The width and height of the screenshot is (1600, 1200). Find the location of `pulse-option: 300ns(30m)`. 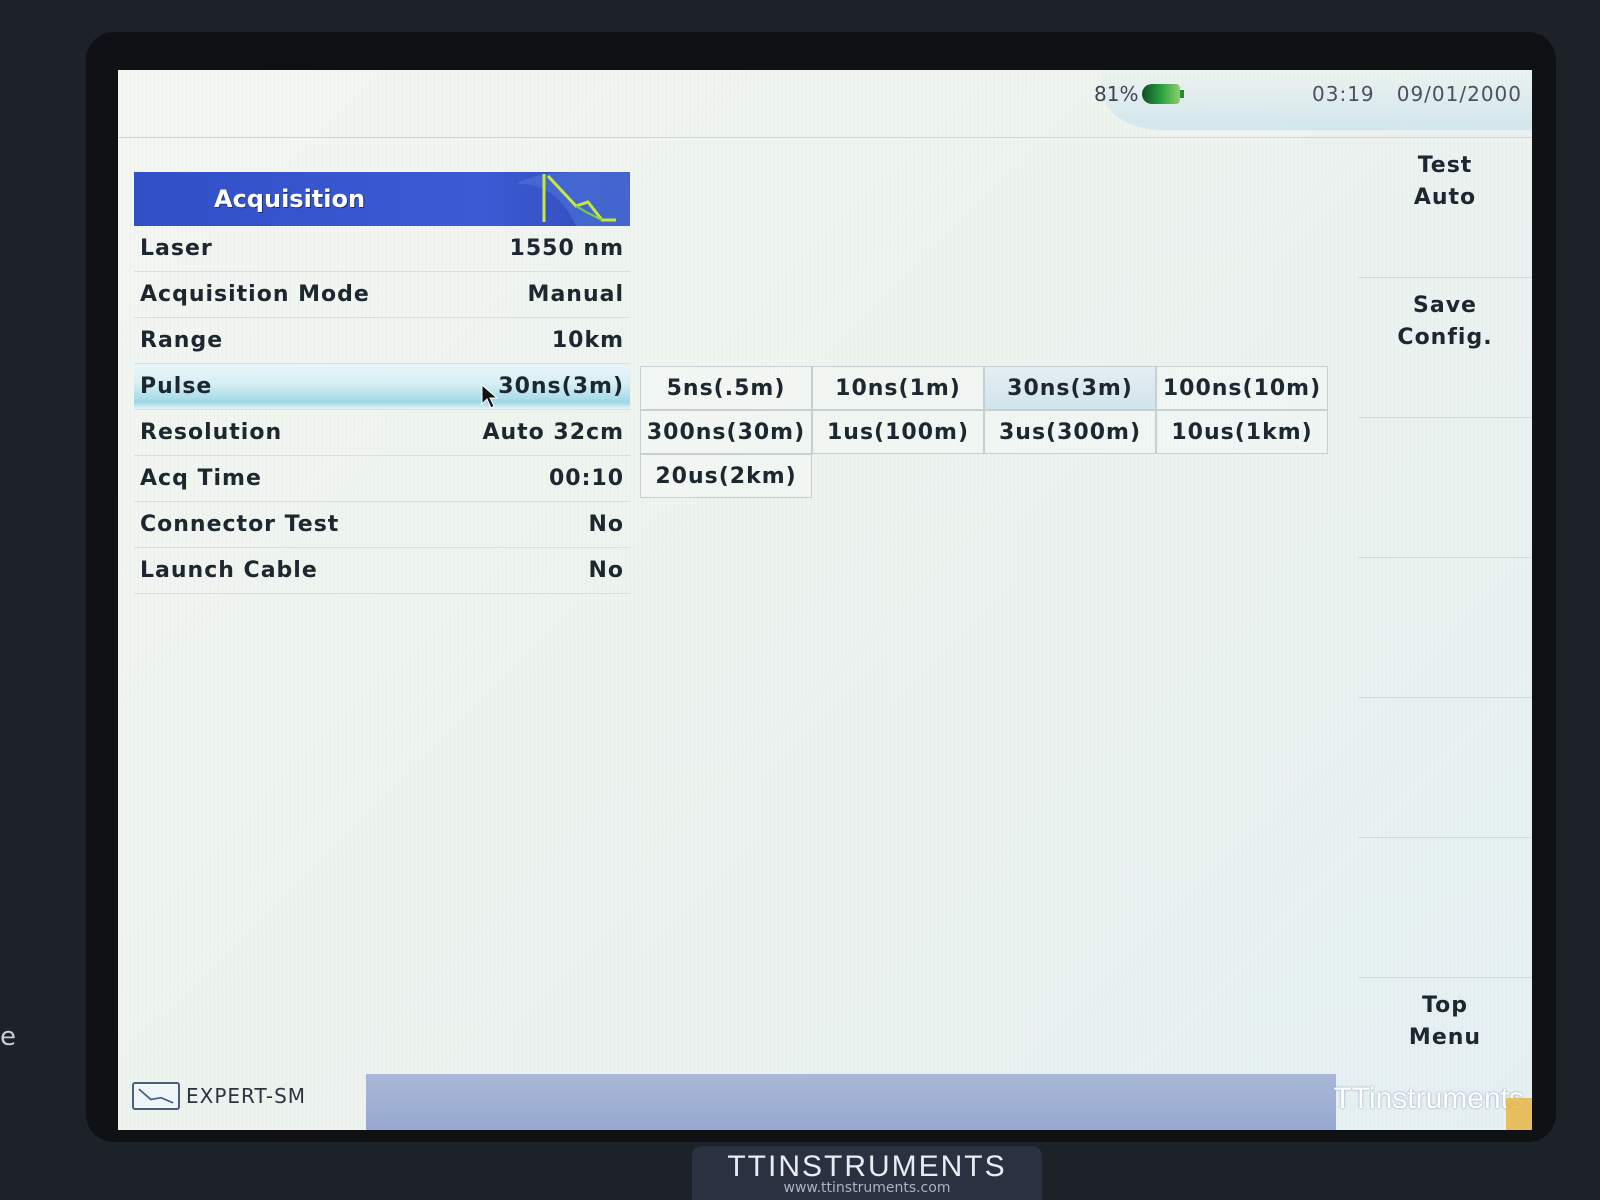

pulse-option: 300ns(30m) is located at coordinates (726, 432).